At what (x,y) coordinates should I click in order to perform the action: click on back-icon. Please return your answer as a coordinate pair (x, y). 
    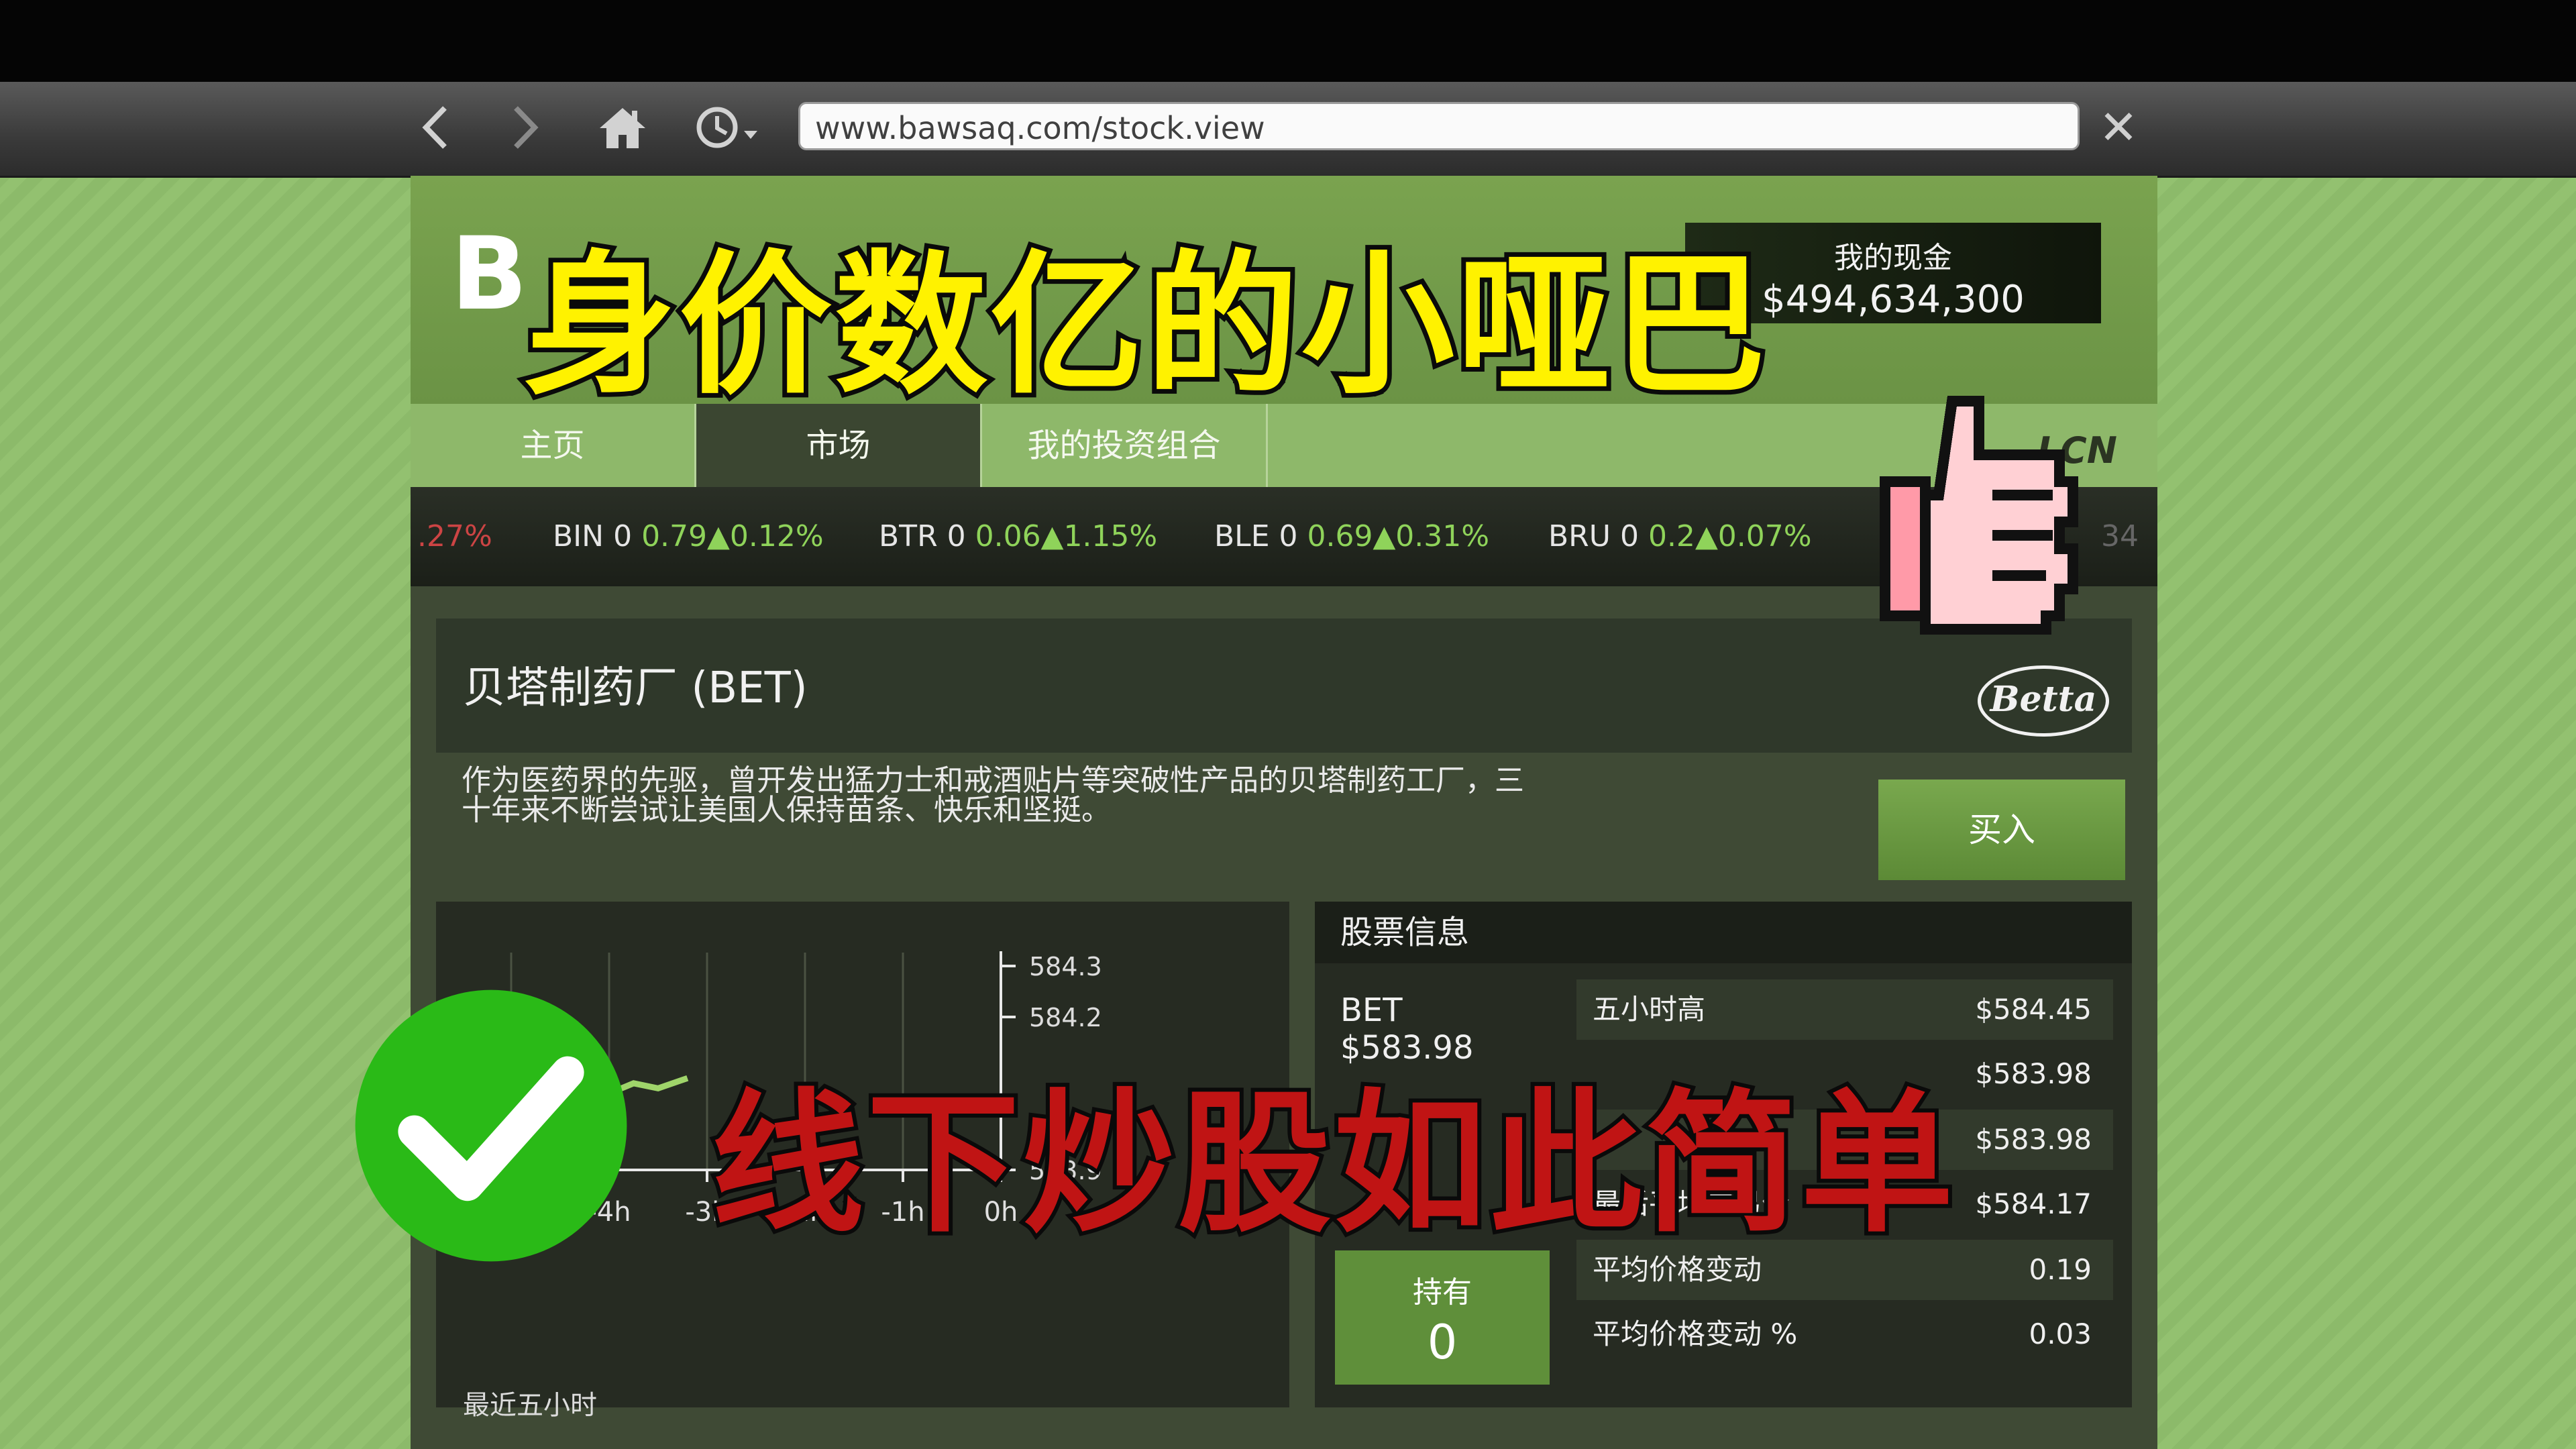
    Looking at the image, I should click on (436, 127).